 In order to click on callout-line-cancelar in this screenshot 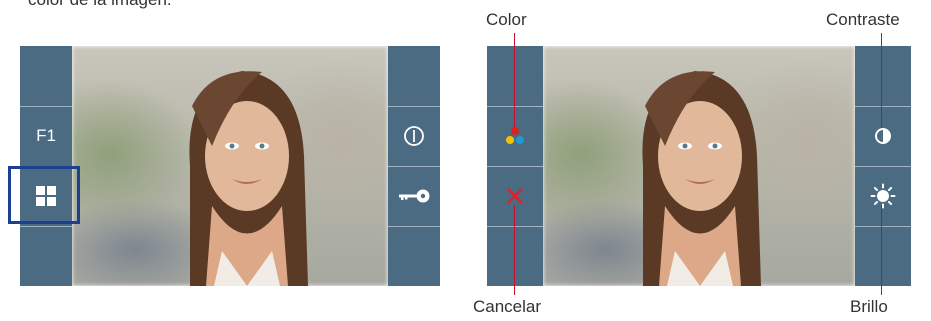, I will do `click(514, 250)`.